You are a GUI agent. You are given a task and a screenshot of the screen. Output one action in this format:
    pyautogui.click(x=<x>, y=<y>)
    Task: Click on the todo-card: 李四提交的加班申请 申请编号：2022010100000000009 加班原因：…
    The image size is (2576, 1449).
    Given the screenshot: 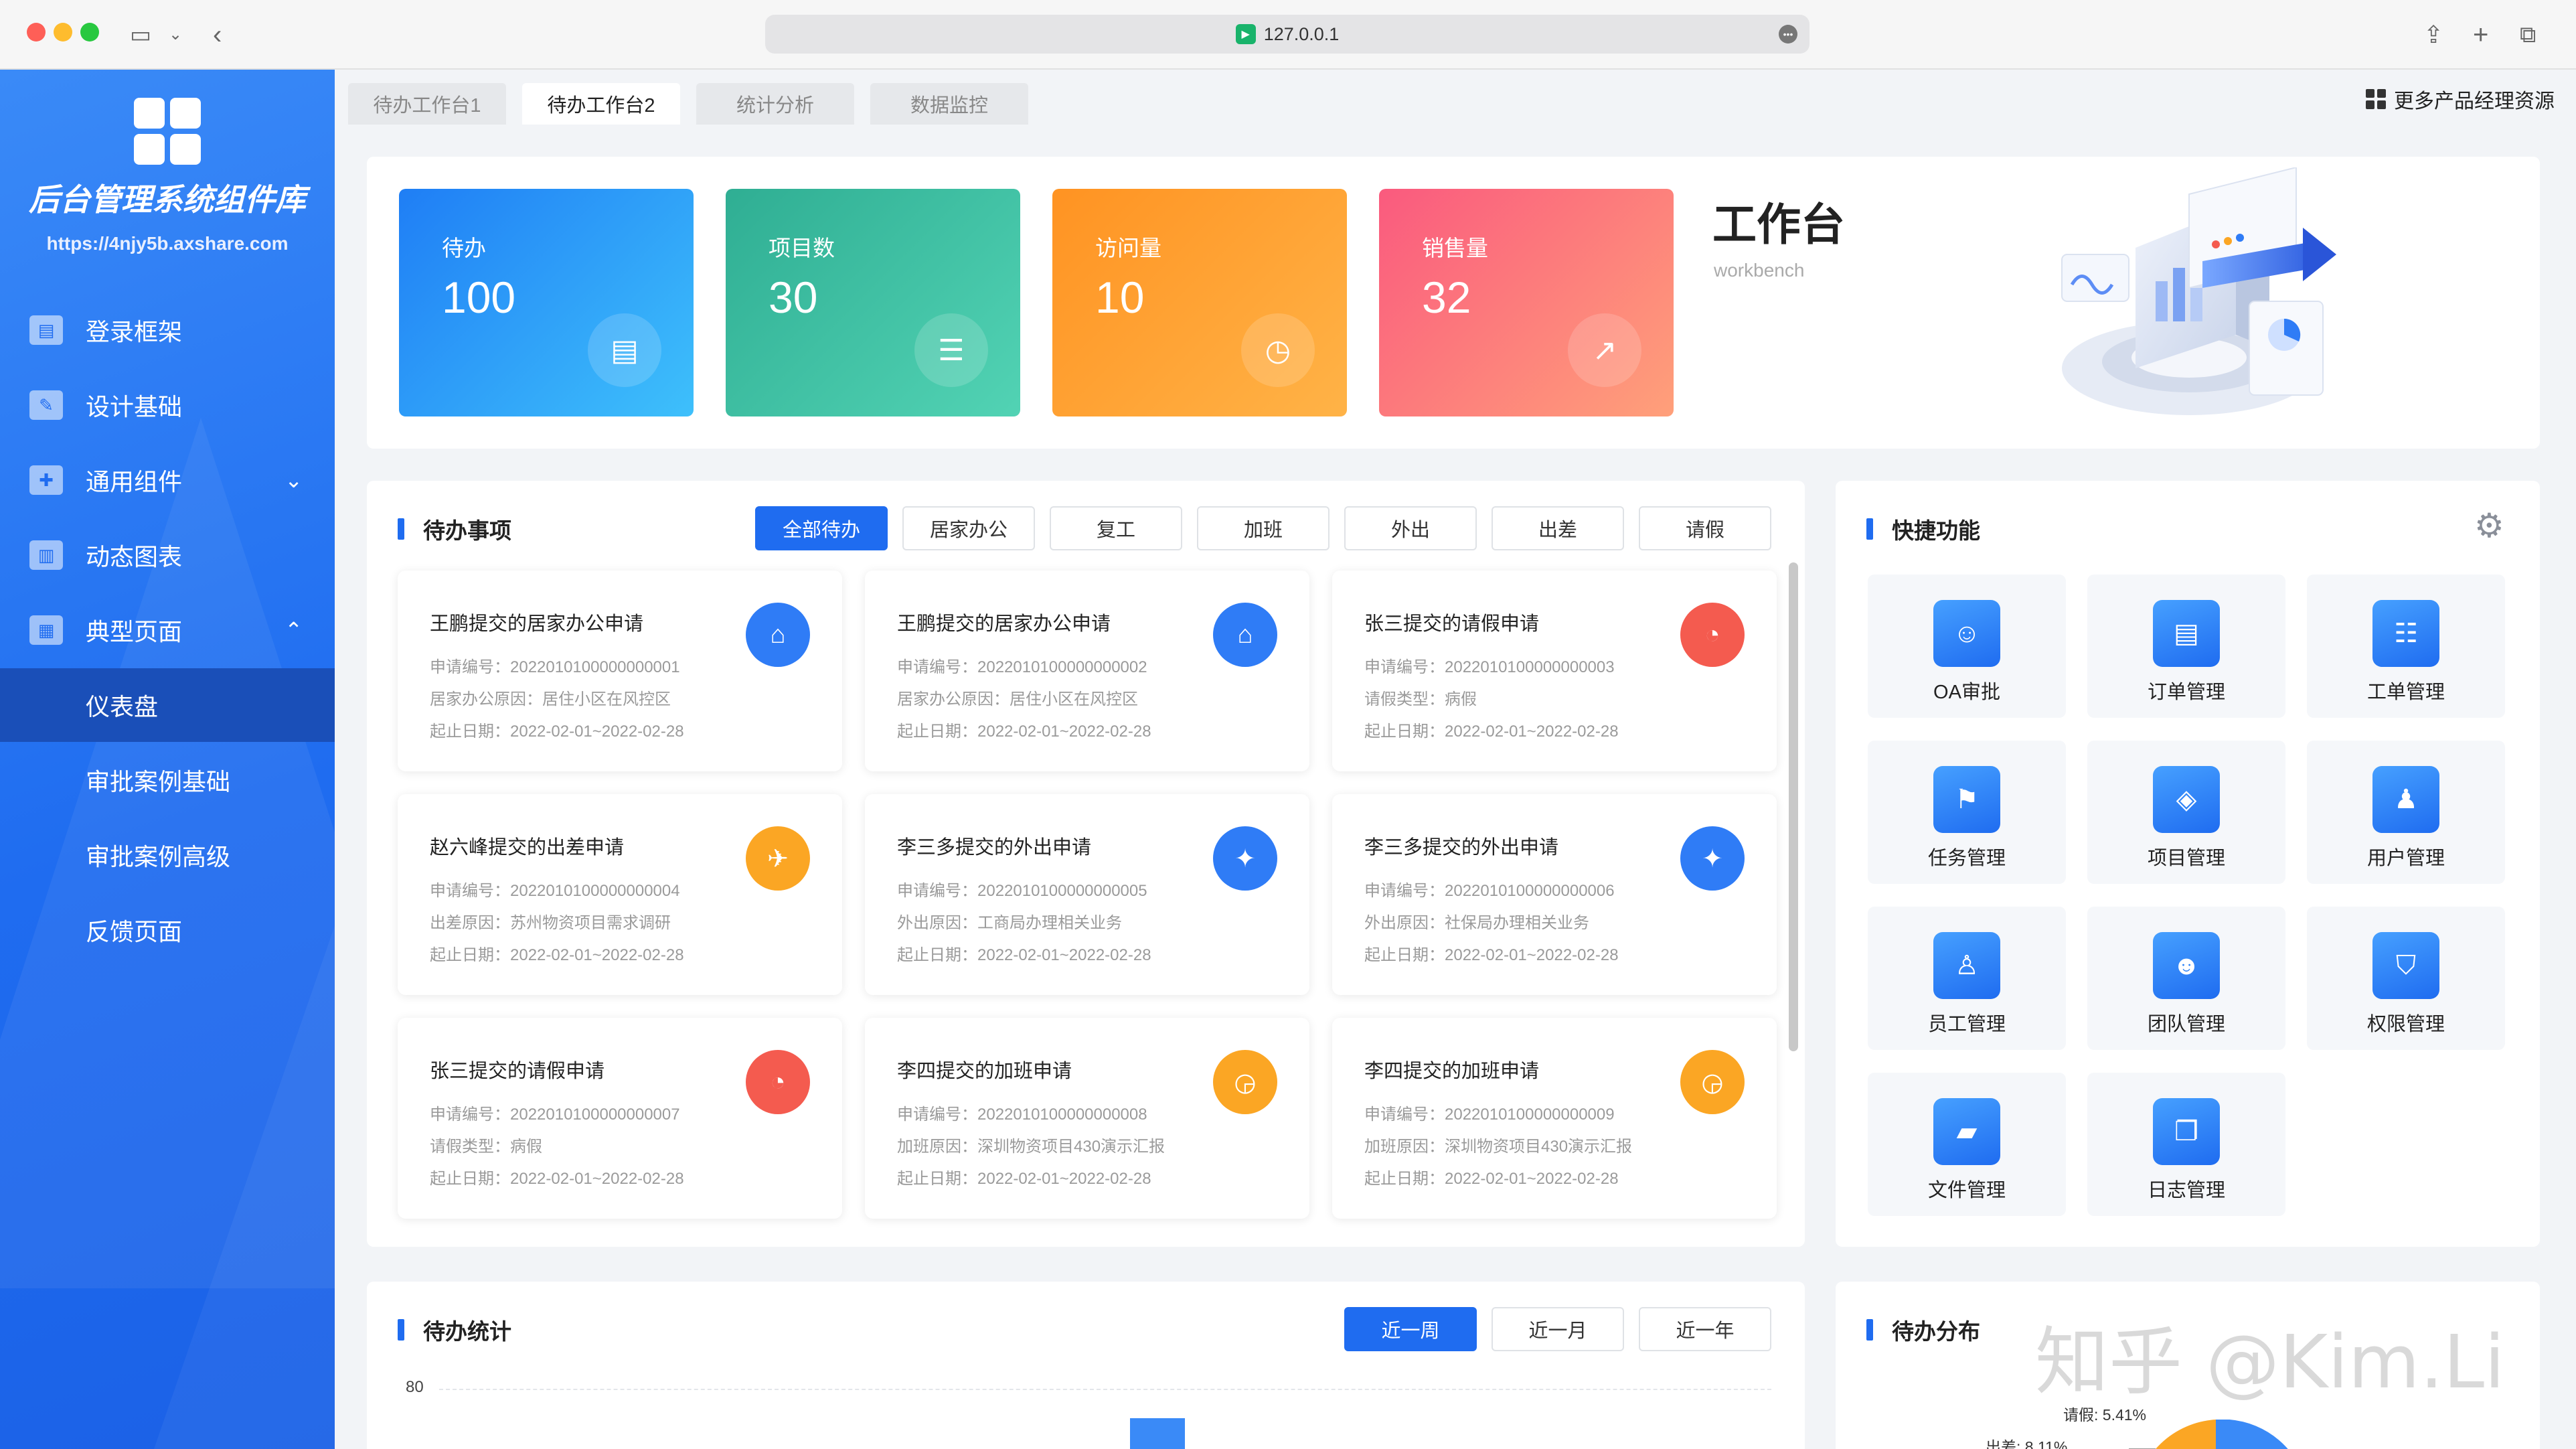 What is the action you would take?
    pyautogui.click(x=1555, y=1118)
    